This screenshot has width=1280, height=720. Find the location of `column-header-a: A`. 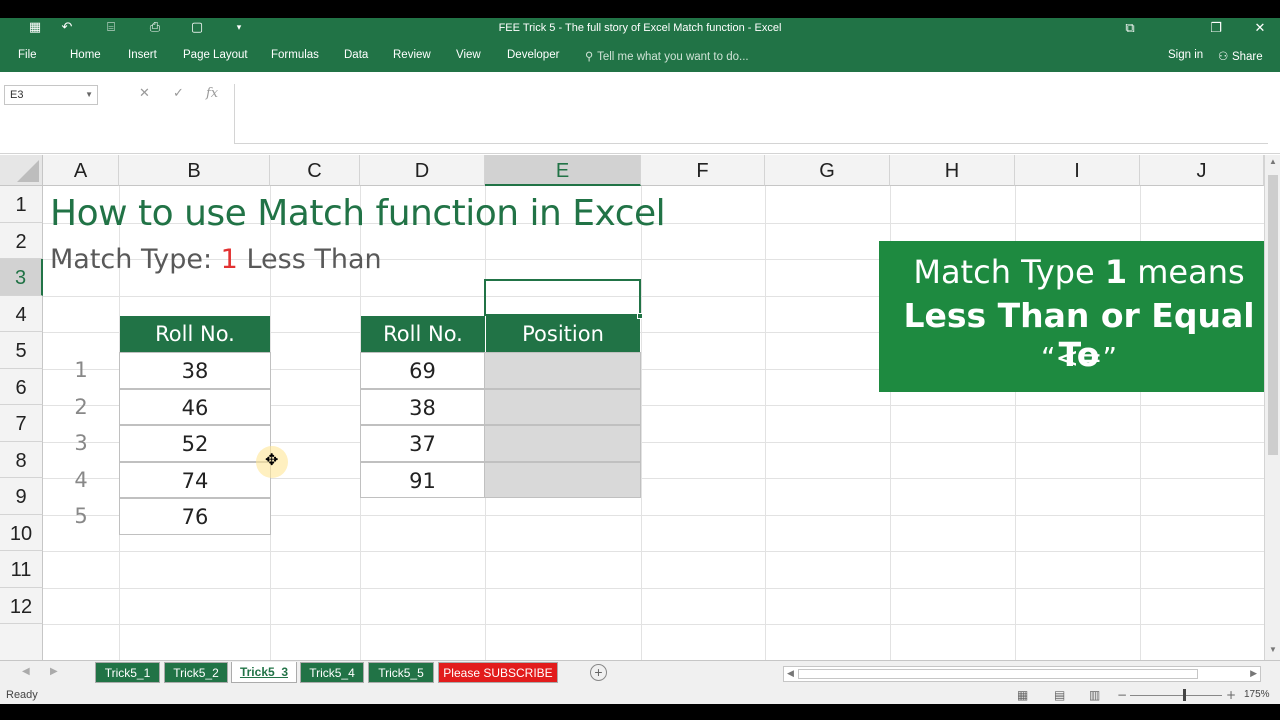

column-header-a: A is located at coordinates (81, 170).